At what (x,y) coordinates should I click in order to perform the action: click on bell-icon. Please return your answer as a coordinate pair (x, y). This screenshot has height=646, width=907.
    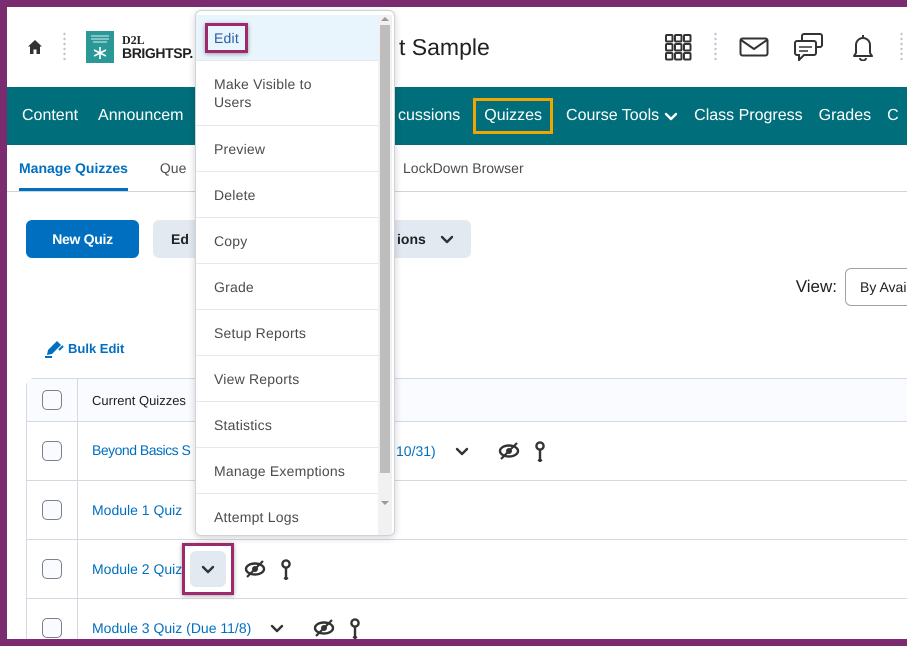
    Looking at the image, I should click on (863, 47).